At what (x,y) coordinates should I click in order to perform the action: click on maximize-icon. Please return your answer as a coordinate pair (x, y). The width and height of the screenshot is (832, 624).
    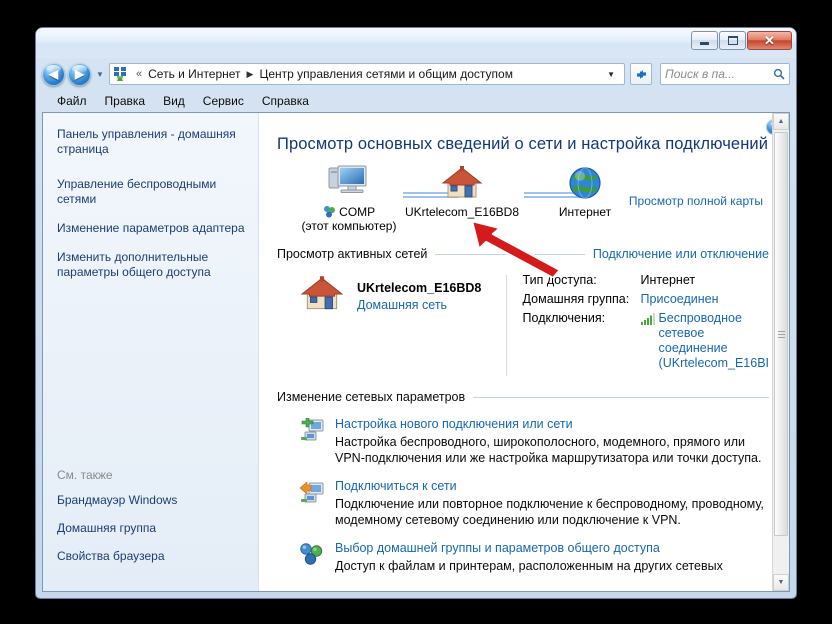
    Looking at the image, I should click on (732, 40).